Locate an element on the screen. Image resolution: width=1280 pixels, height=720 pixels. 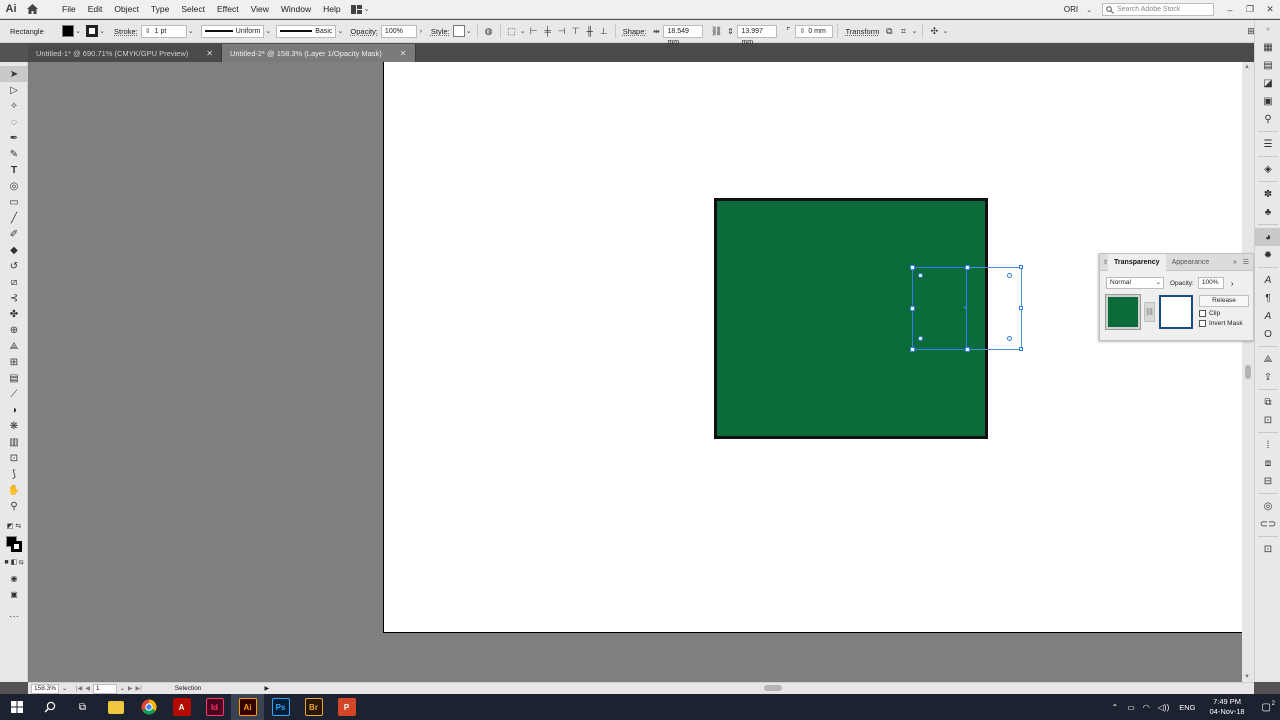
tab-transparency: Transparency is located at coordinates (1137, 262).